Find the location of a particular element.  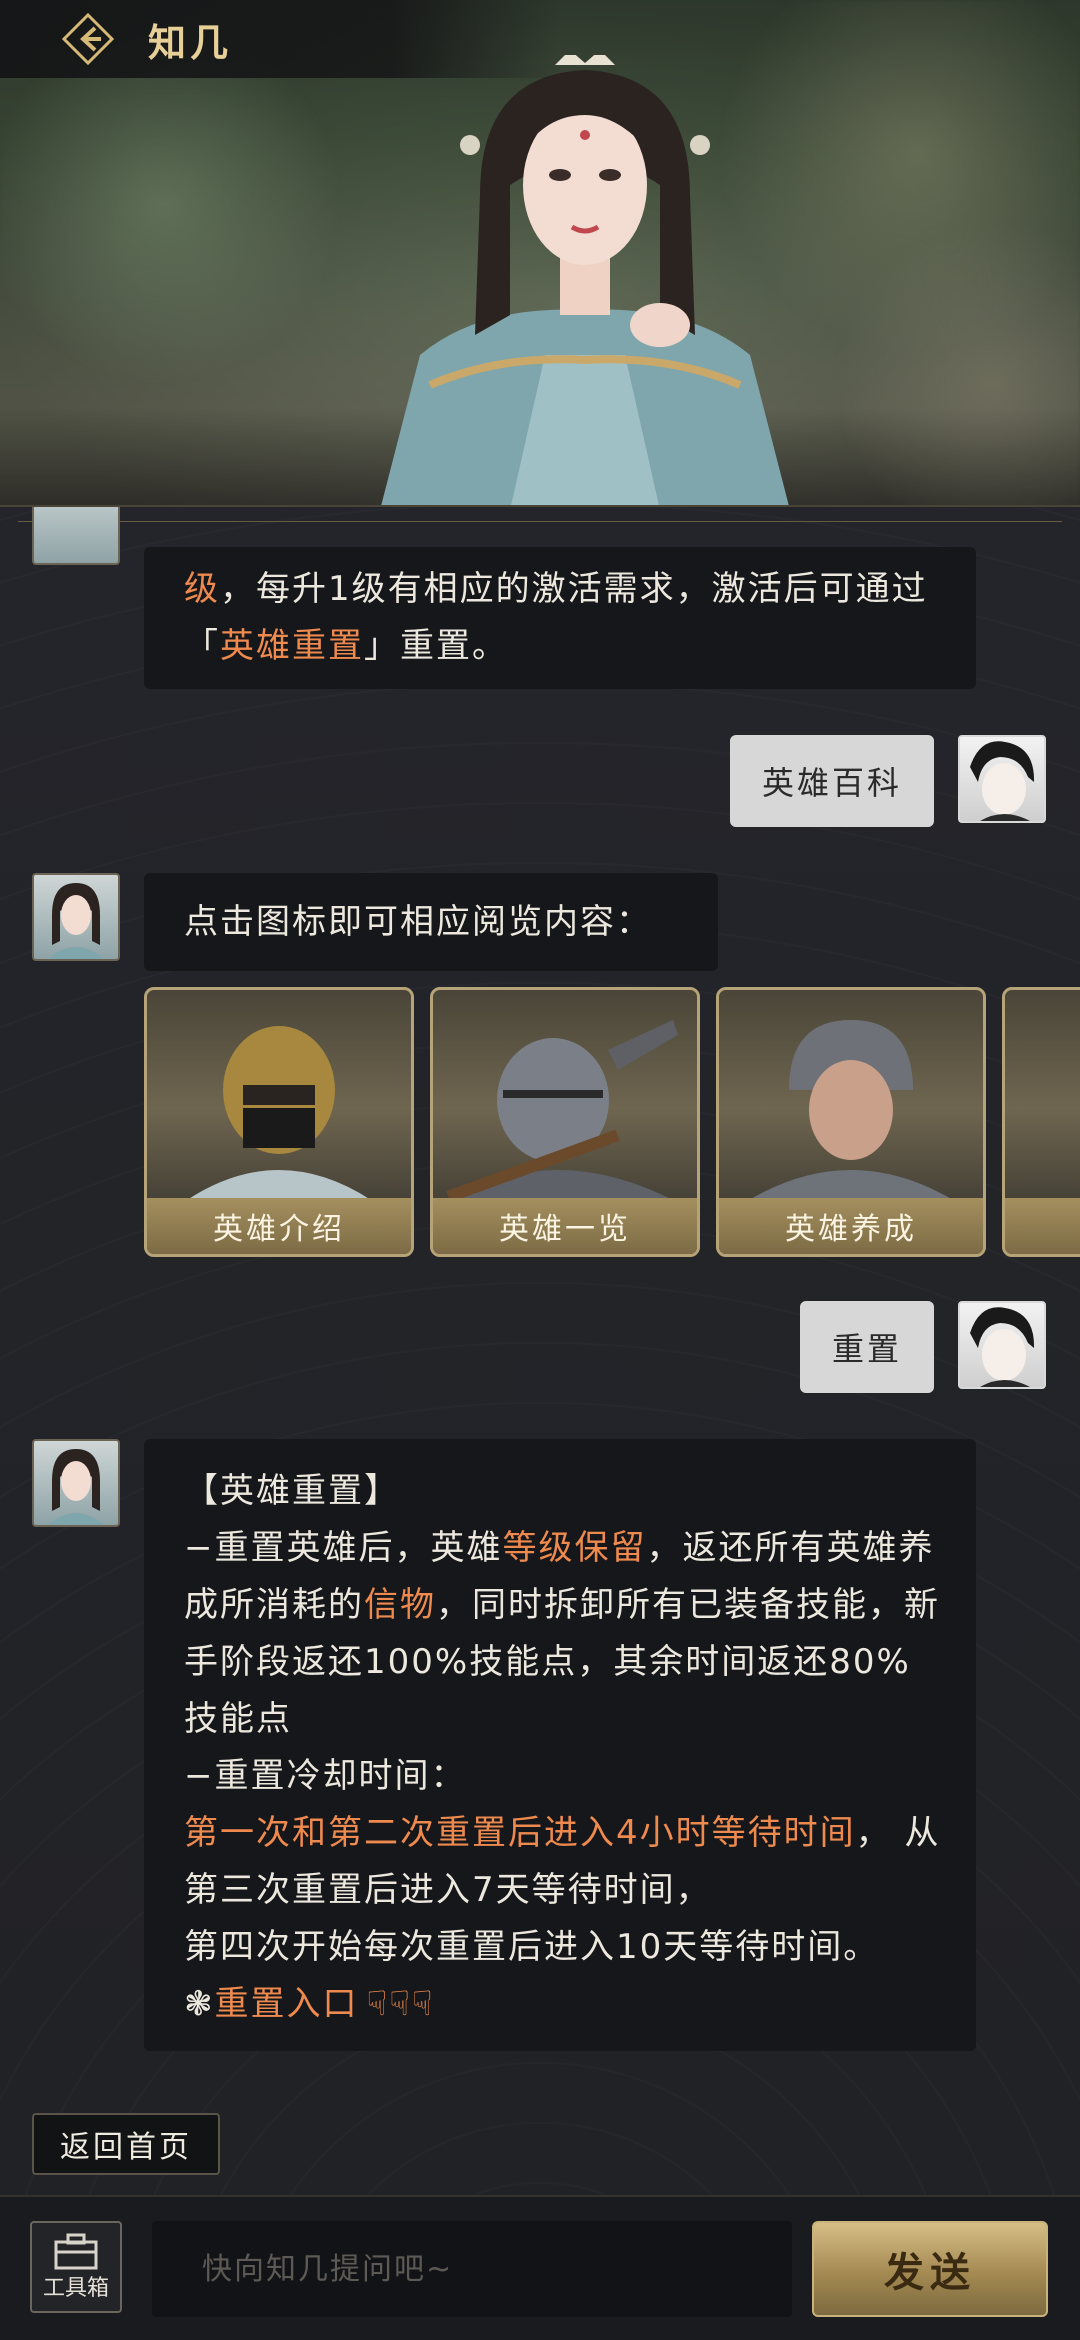

card-more is located at coordinates (1041, 1122).